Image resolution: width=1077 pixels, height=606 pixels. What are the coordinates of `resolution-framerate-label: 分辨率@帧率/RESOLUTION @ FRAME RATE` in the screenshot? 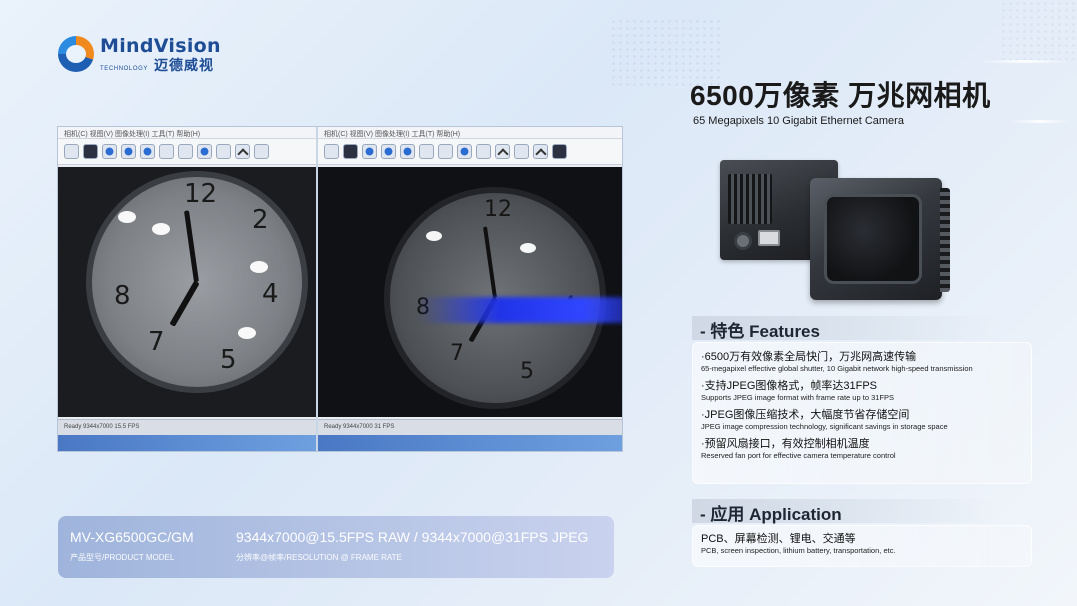 It's located at (319, 557).